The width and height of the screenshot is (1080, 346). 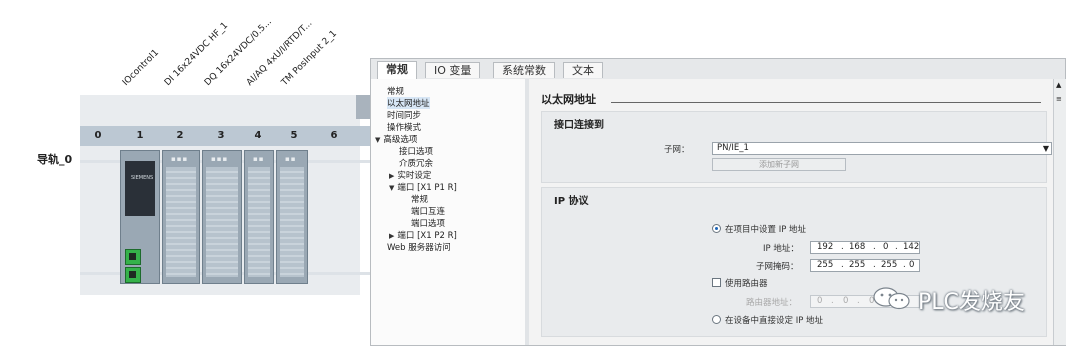 I want to click on ip-octet: 168, so click(x=857, y=247).